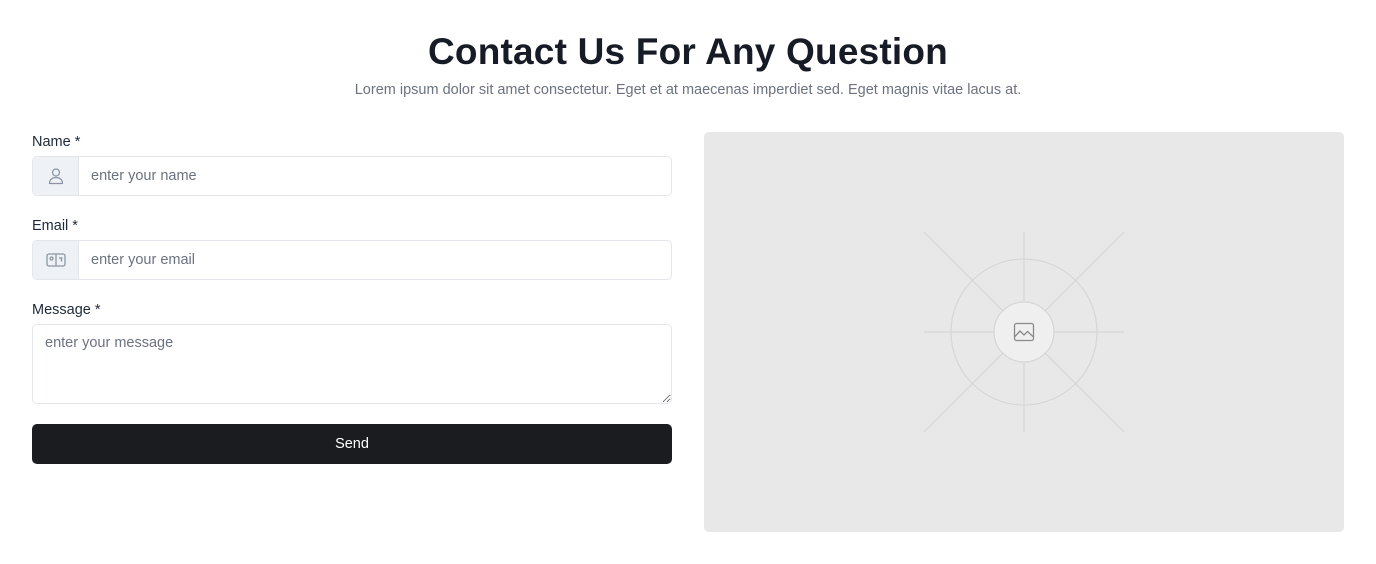 The image size is (1376, 564). Describe the element at coordinates (352, 364) in the screenshot. I see `message-textarea` at that location.